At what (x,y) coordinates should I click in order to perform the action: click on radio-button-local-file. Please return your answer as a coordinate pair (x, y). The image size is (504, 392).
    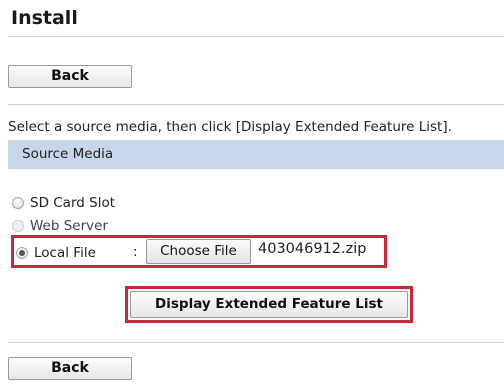
    Looking at the image, I should click on (22, 253).